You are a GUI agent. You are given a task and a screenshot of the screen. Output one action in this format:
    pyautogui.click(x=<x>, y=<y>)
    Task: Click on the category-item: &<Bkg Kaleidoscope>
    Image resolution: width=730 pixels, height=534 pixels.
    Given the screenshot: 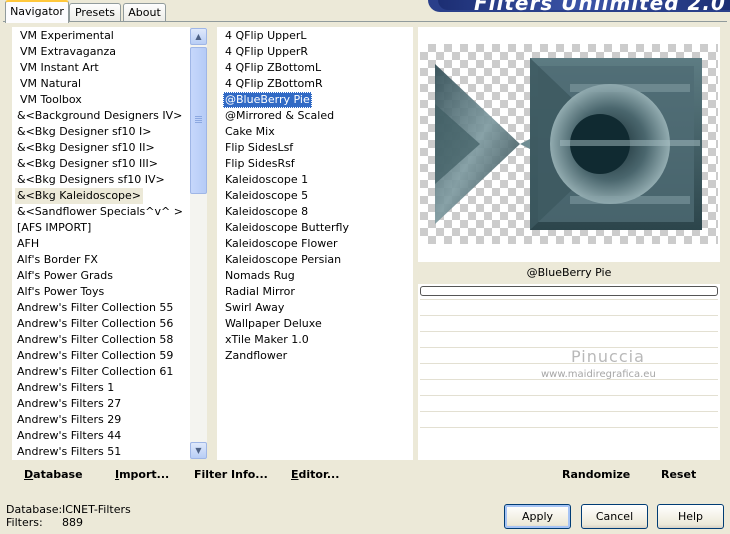 What is the action you would take?
    pyautogui.click(x=79, y=196)
    